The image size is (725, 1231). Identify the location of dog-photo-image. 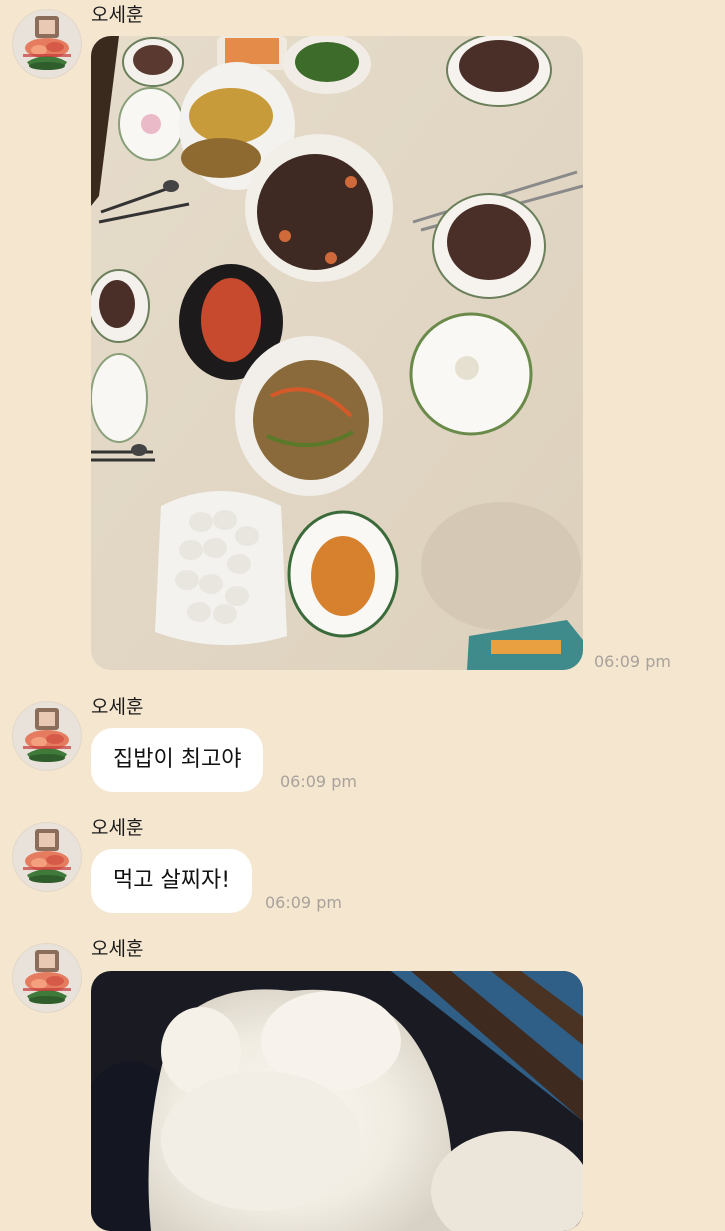
(337, 1101).